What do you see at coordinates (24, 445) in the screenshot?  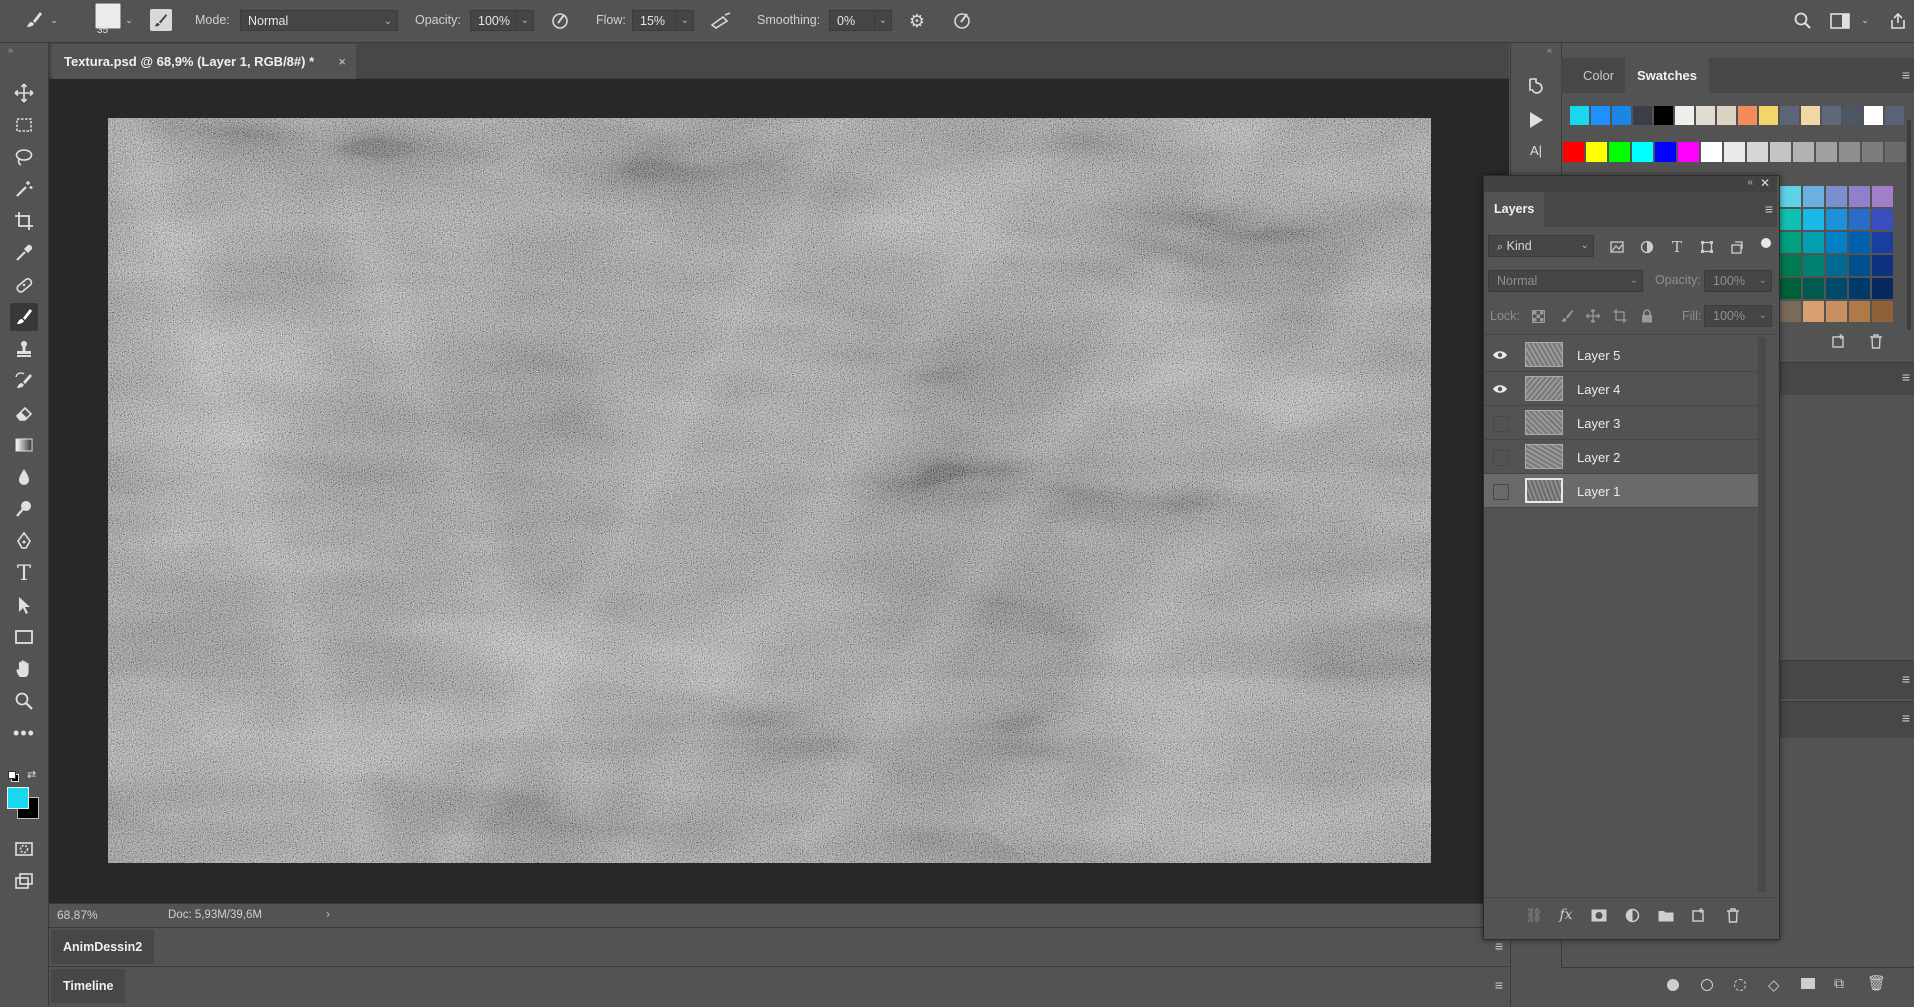 I see `gradient-tool-icon` at bounding box center [24, 445].